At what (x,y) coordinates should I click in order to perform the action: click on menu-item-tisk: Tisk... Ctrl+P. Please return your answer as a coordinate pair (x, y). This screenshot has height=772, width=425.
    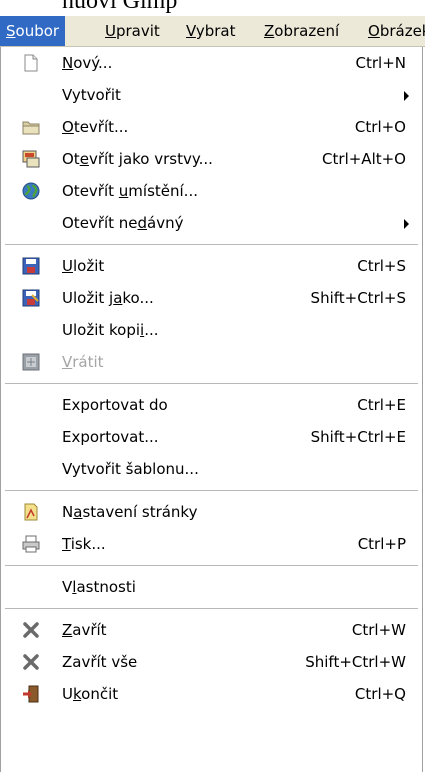
    Looking at the image, I should click on (211, 544).